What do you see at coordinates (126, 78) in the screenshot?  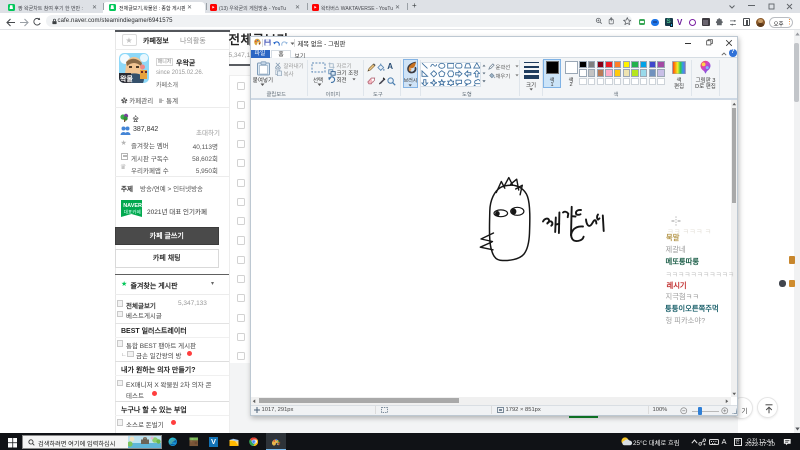 I see `svg-text: 왁물` at bounding box center [126, 78].